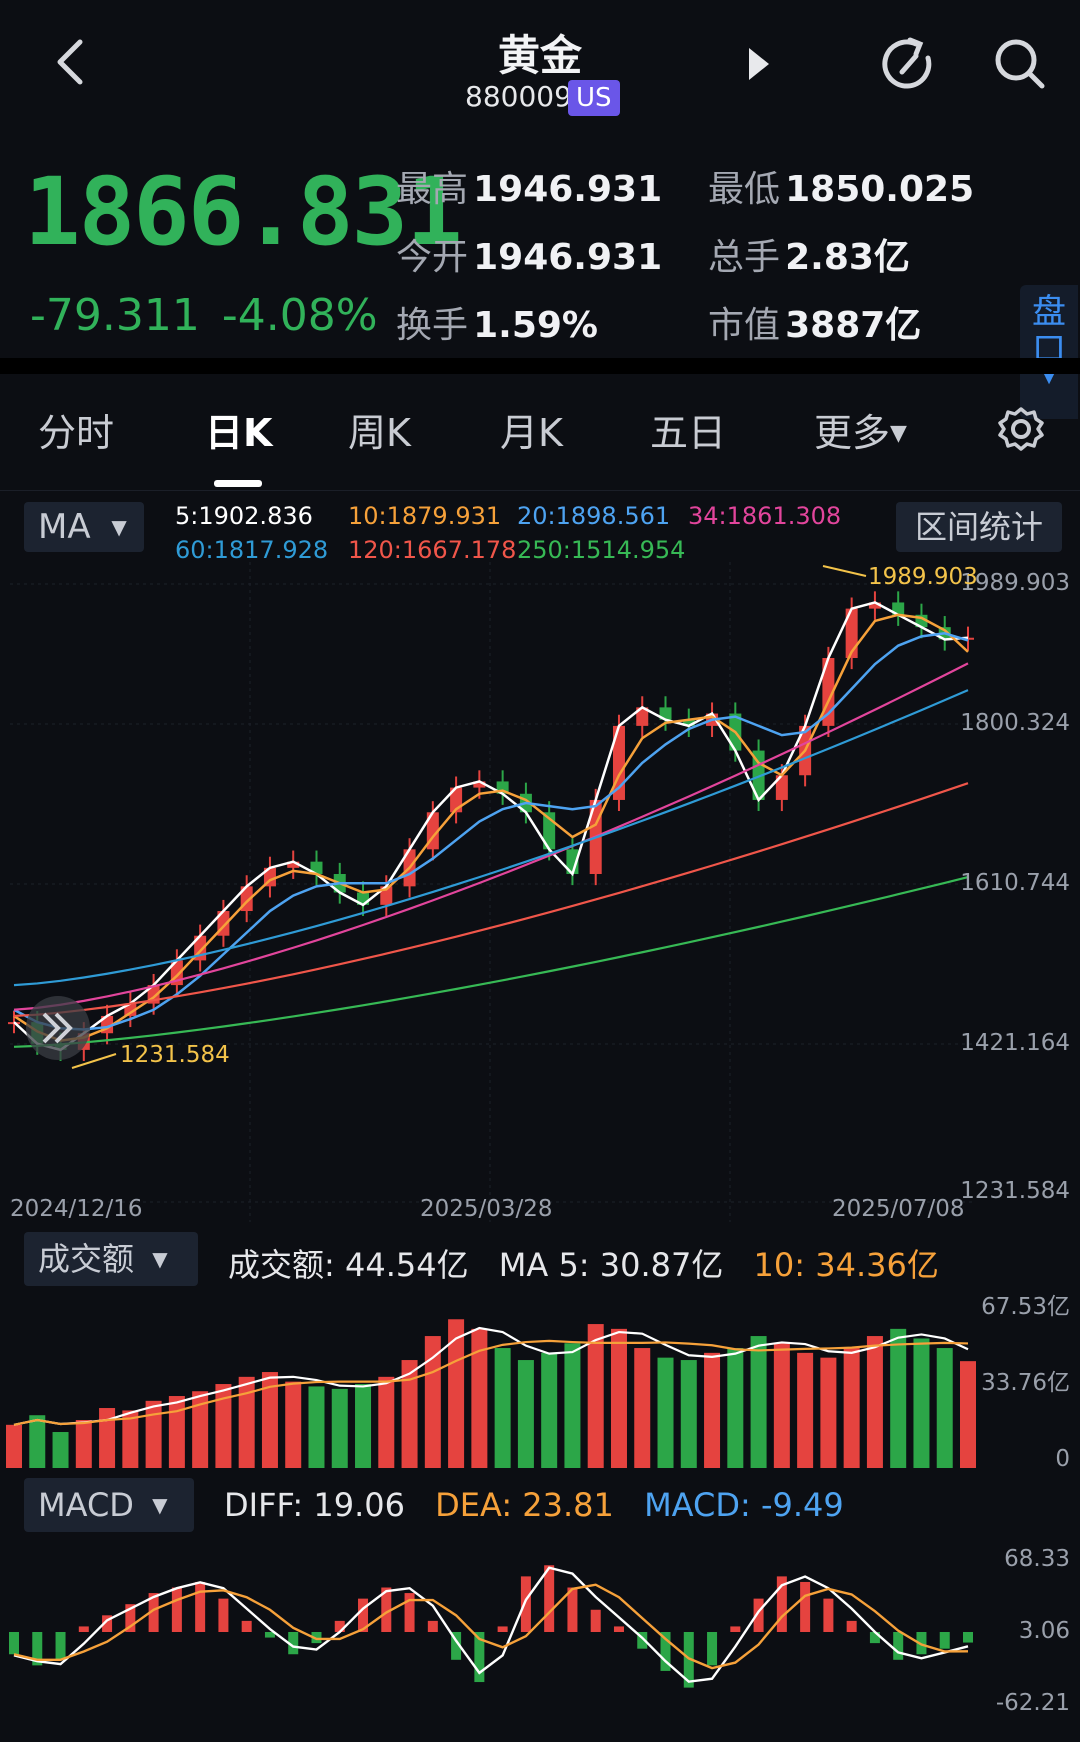  What do you see at coordinates (109, 1505) in the screenshot?
I see `macd-indicator-dropdown: MACD ▼` at bounding box center [109, 1505].